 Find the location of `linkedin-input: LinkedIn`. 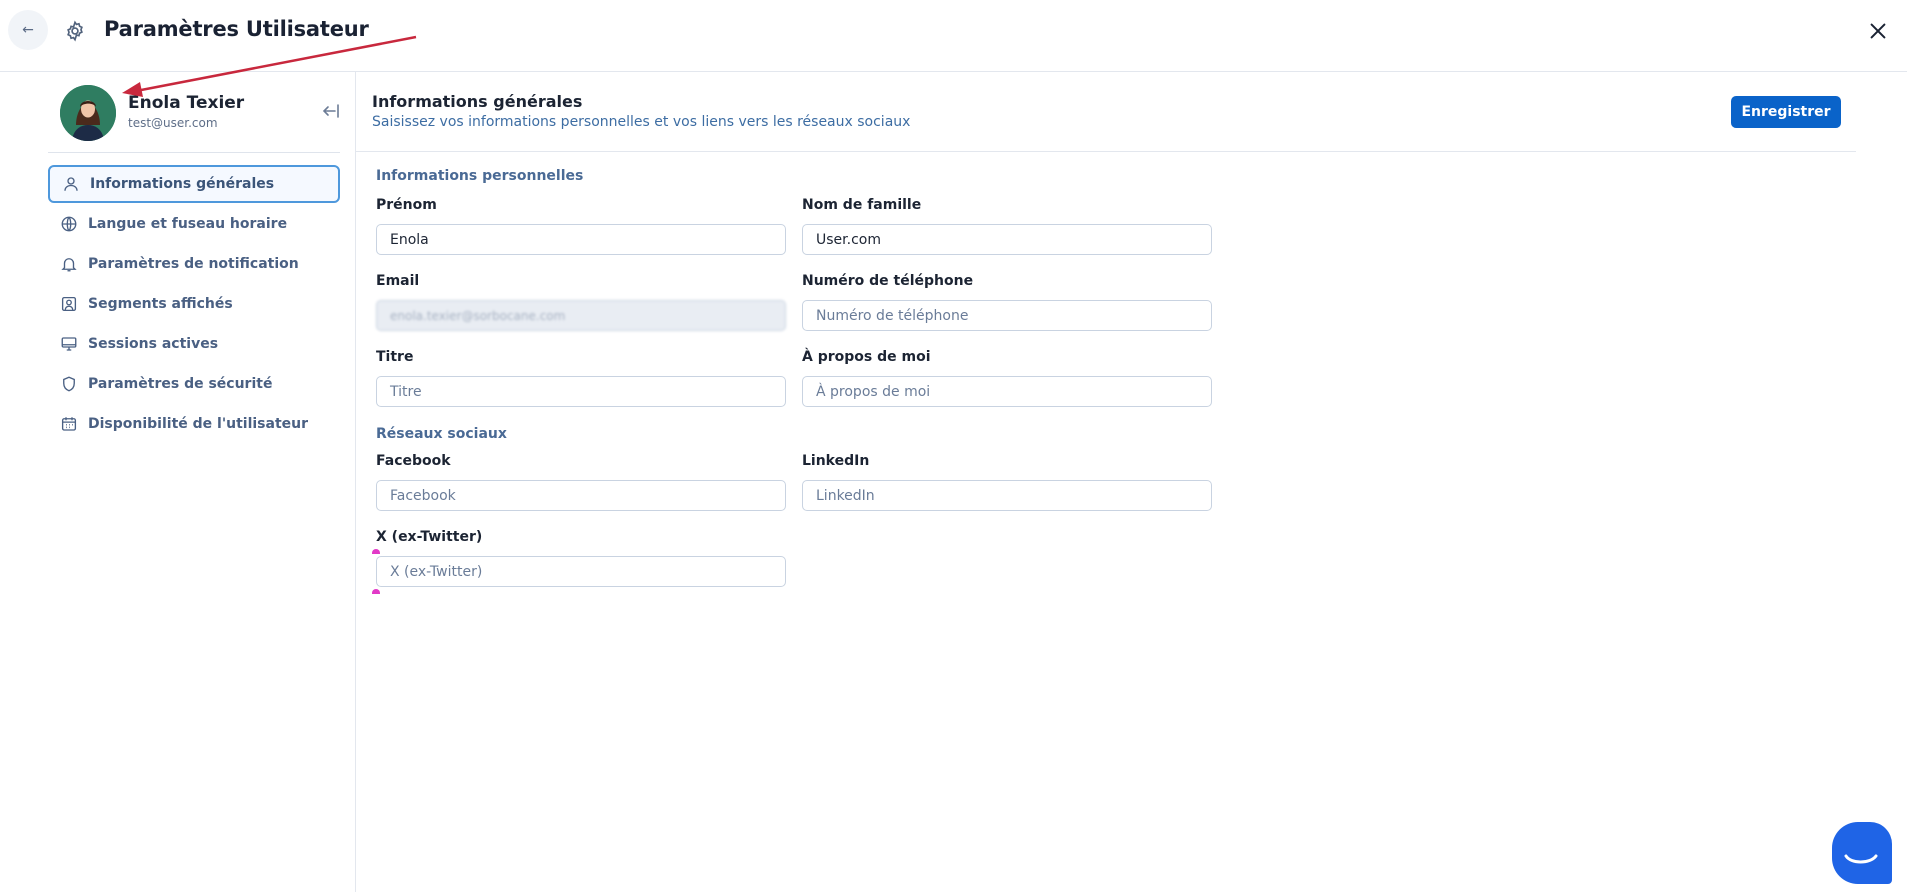

linkedin-input: LinkedIn is located at coordinates (1007, 495).